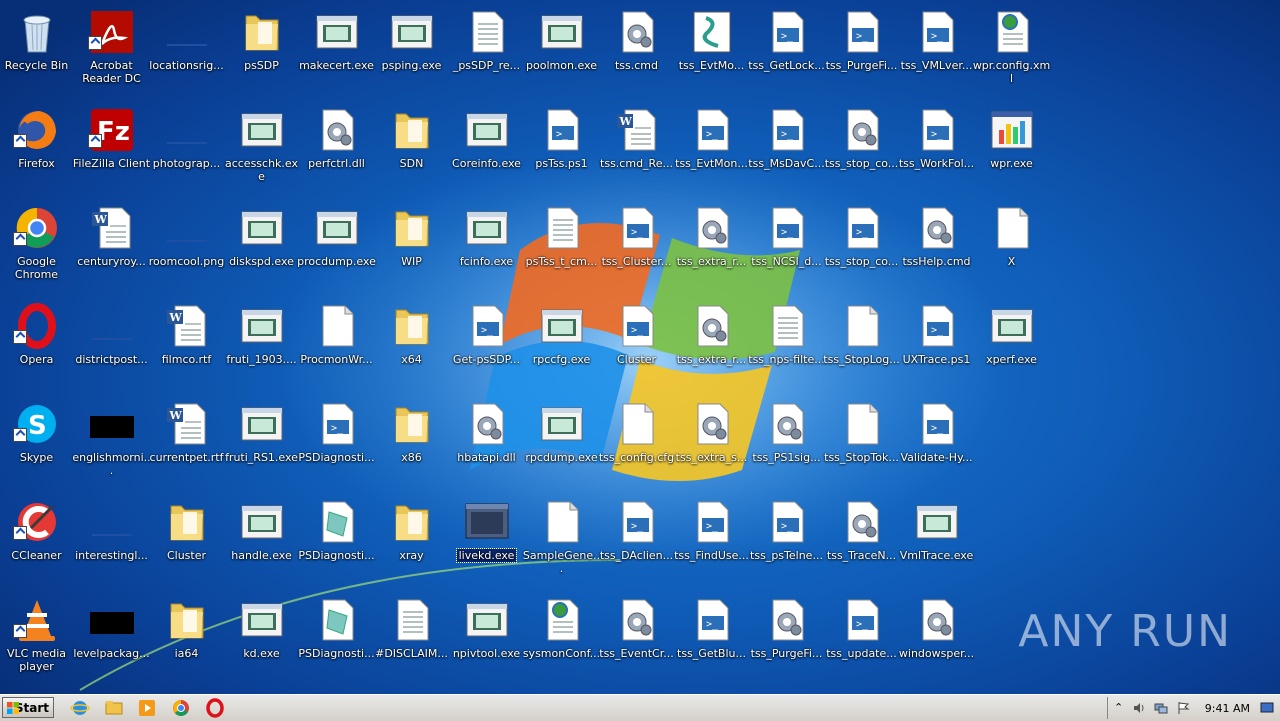  Describe the element at coordinates (80, 708) in the screenshot. I see `ie-icon` at that location.